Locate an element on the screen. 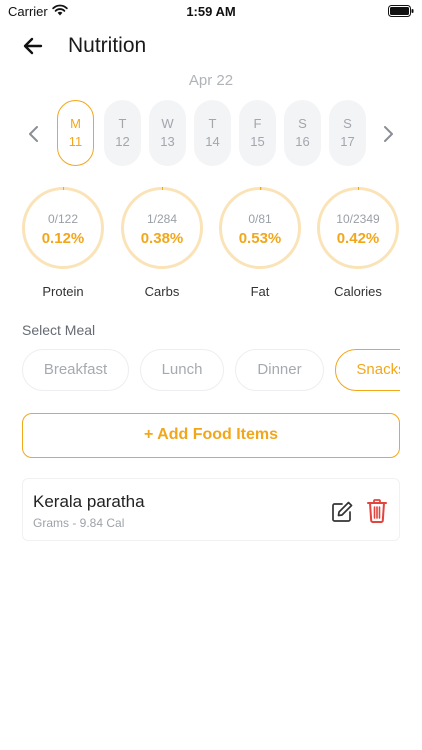 This screenshot has width=422, height=750. day-number: 13 is located at coordinates (167, 141).